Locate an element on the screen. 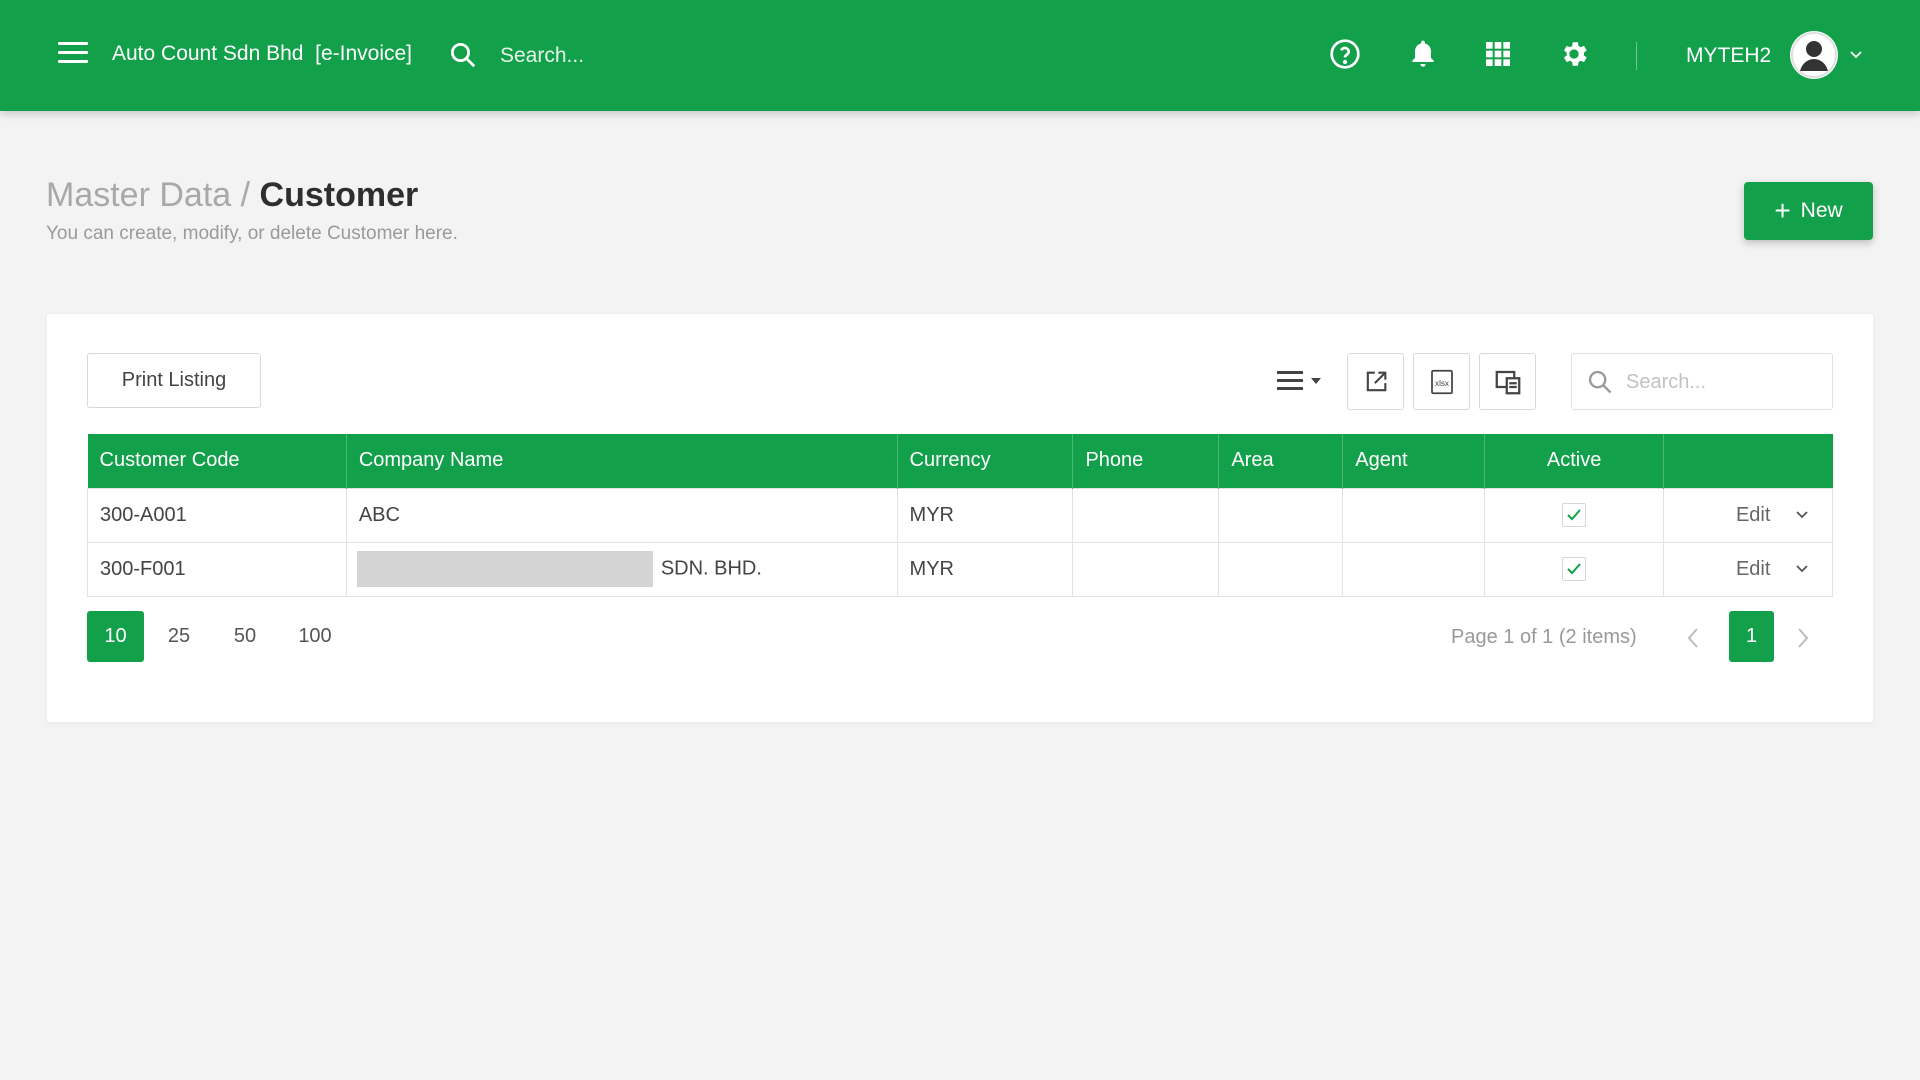 The image size is (1920, 1080). header-divider is located at coordinates (1636, 56).